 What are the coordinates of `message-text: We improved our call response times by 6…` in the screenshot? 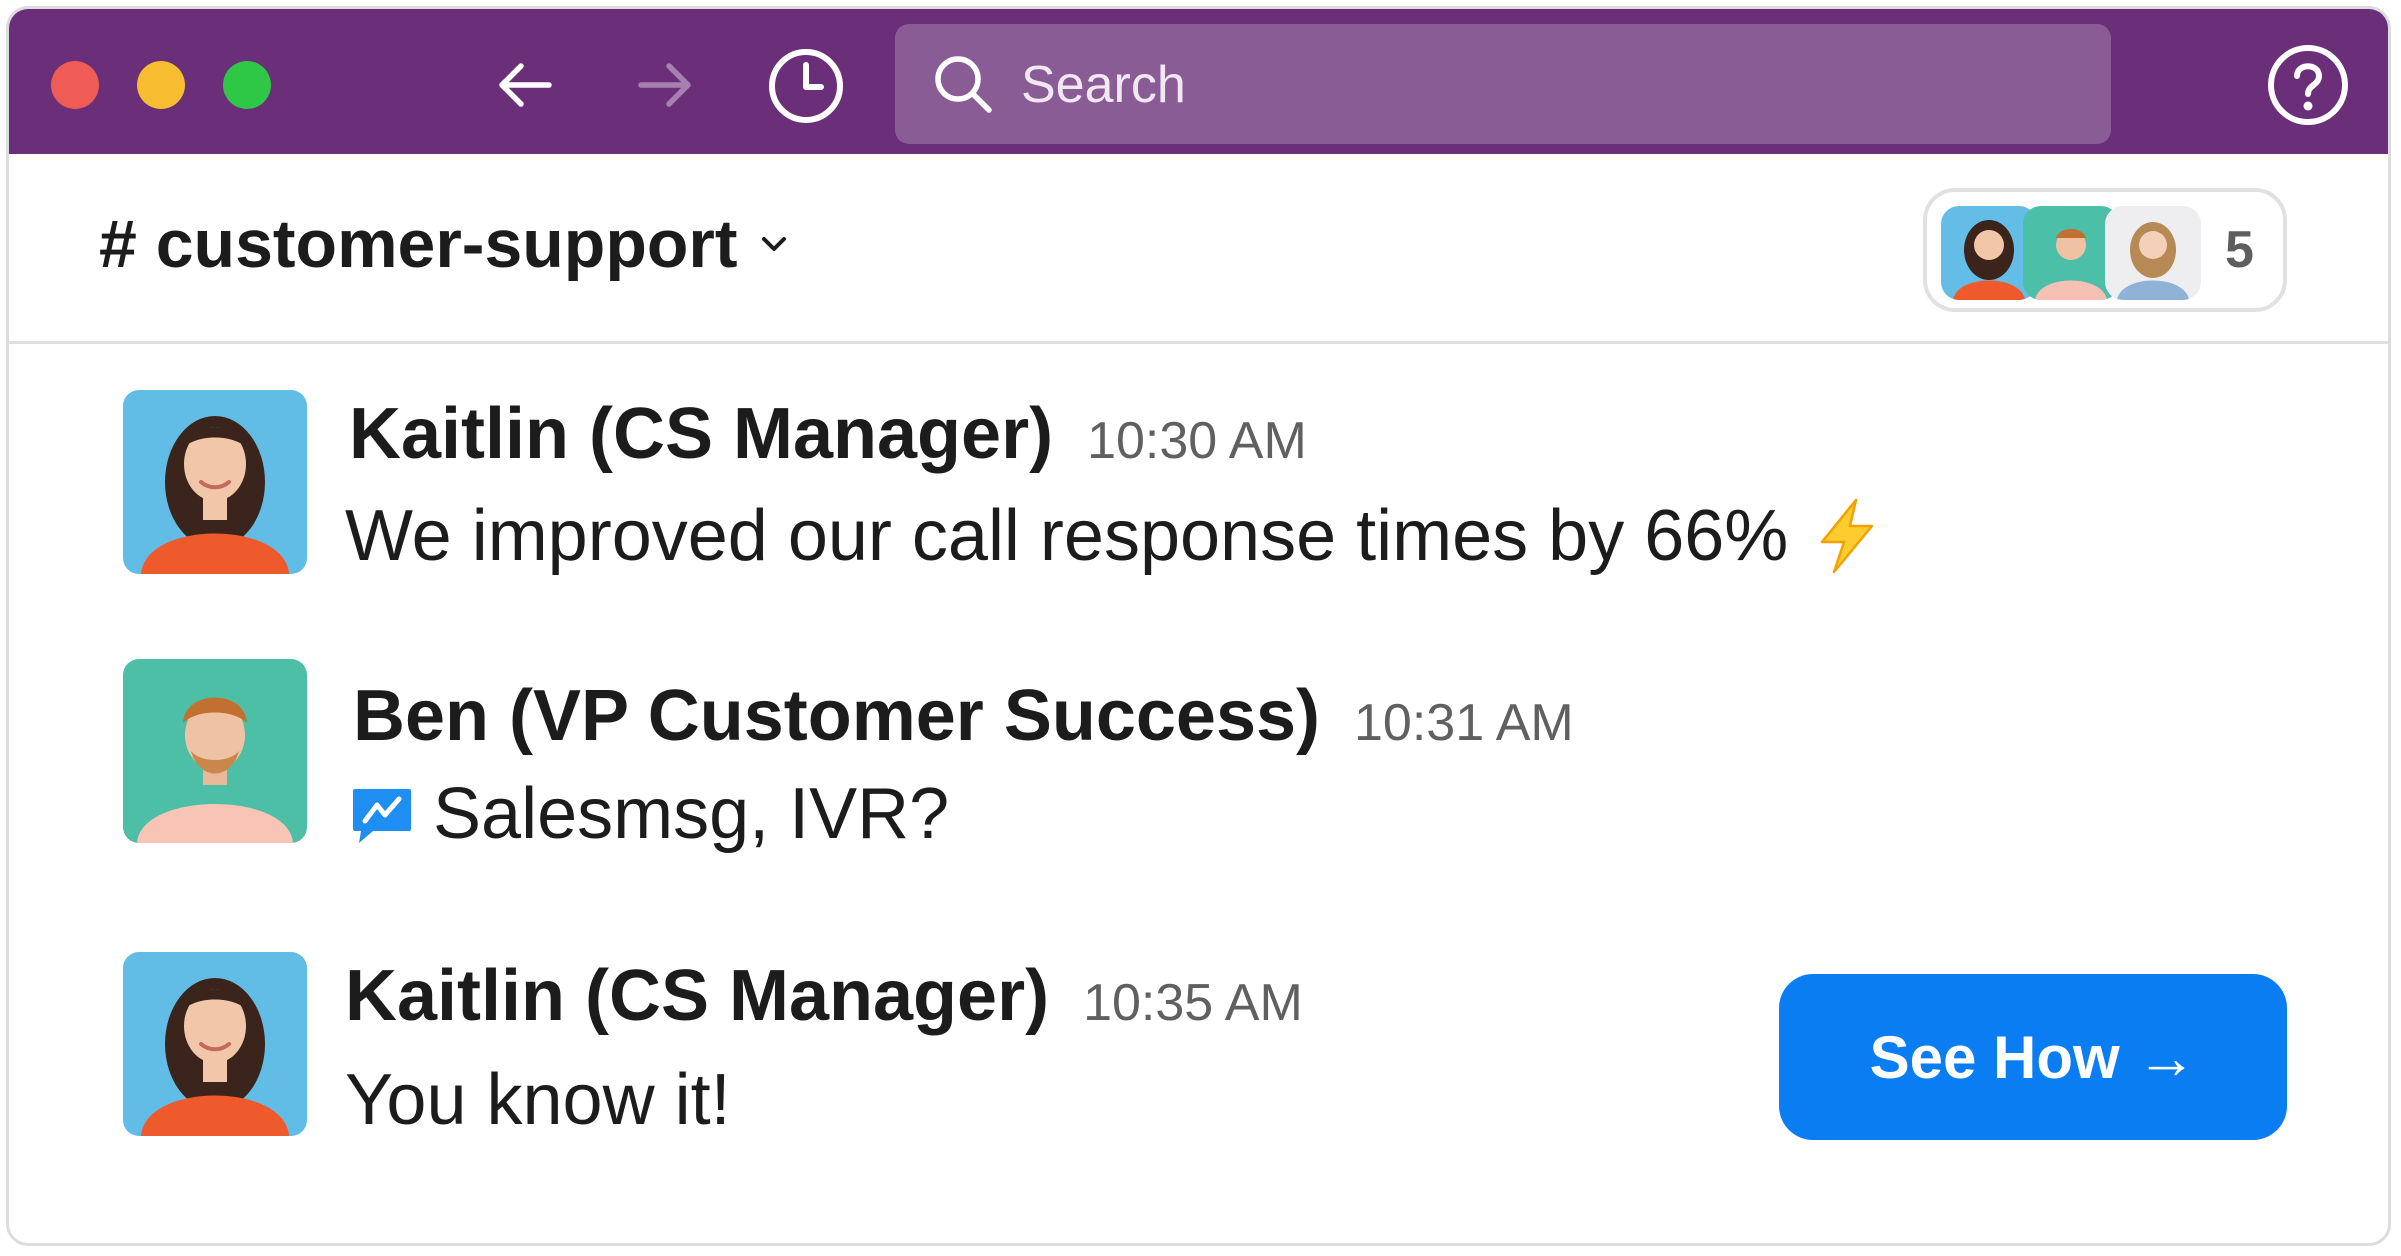 It's located at (1067, 536).